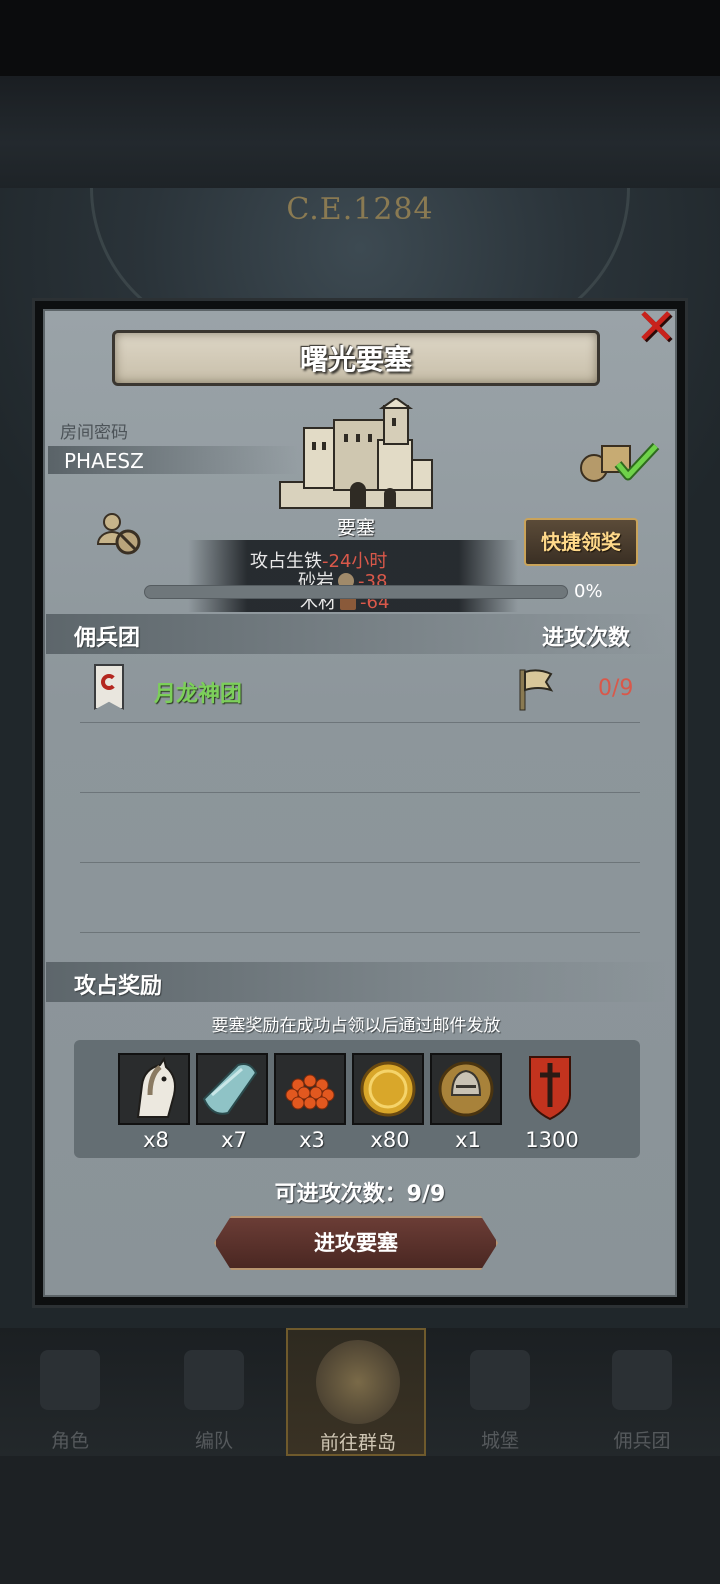 The width and height of the screenshot is (720, 1584). I want to click on reward-slot-cloth, so click(232, 1089).